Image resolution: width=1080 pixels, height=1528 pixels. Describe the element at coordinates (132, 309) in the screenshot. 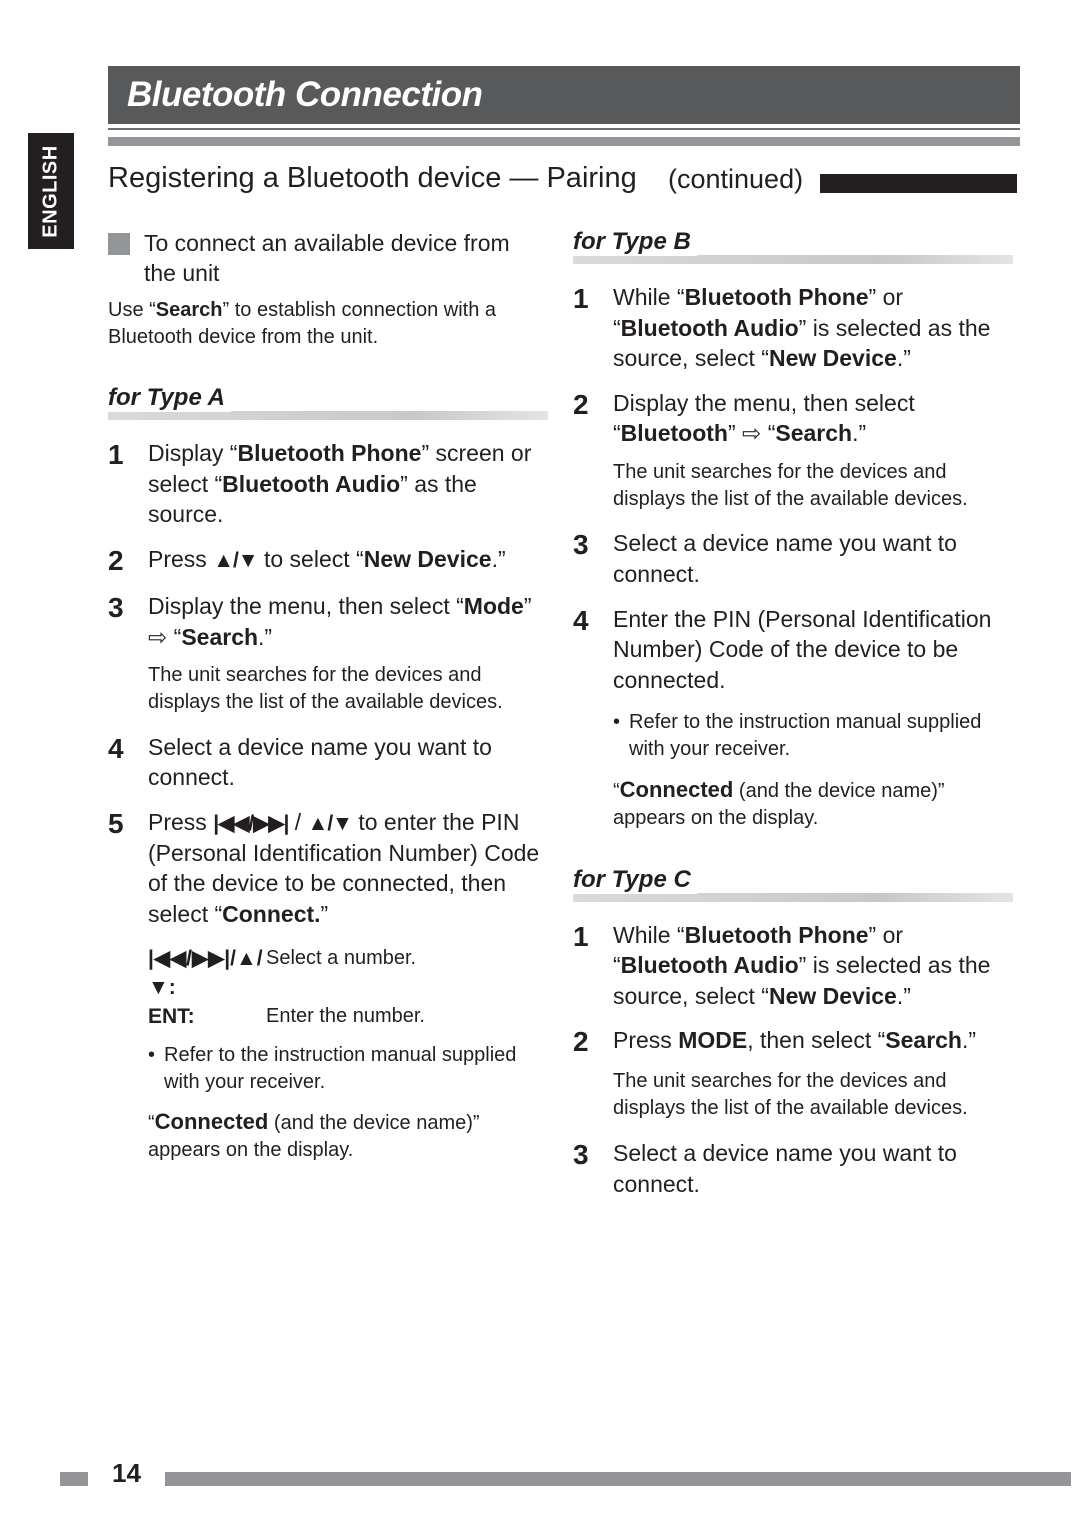

I see `intro-prefix: Use “` at that location.